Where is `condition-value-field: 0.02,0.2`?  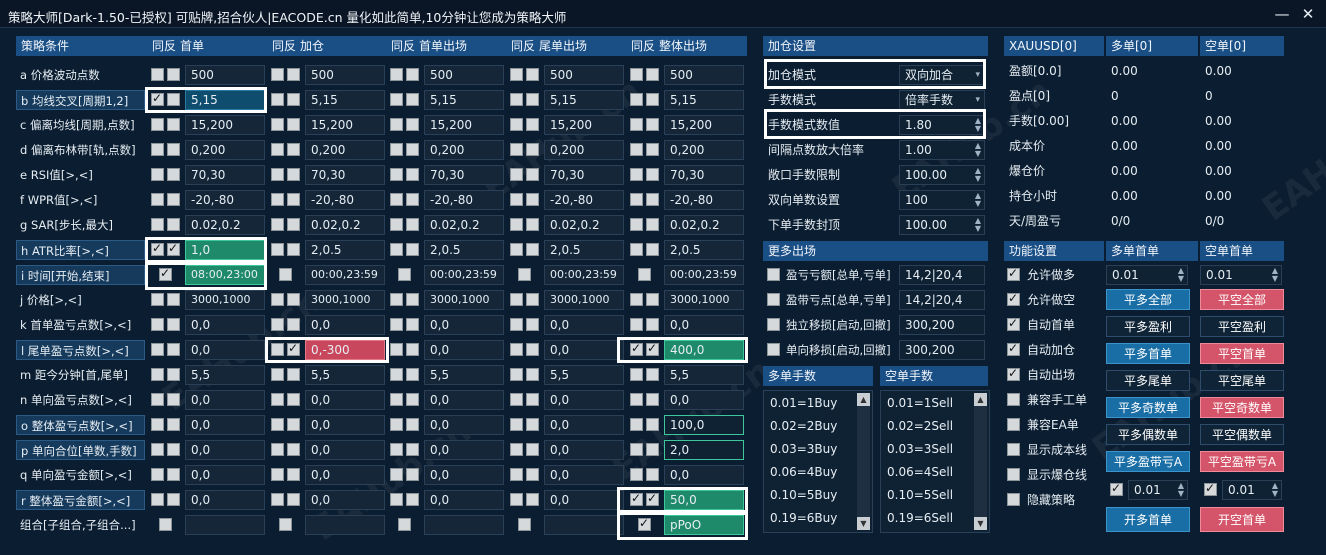
condition-value-field: 0.02,0.2 is located at coordinates (345, 225).